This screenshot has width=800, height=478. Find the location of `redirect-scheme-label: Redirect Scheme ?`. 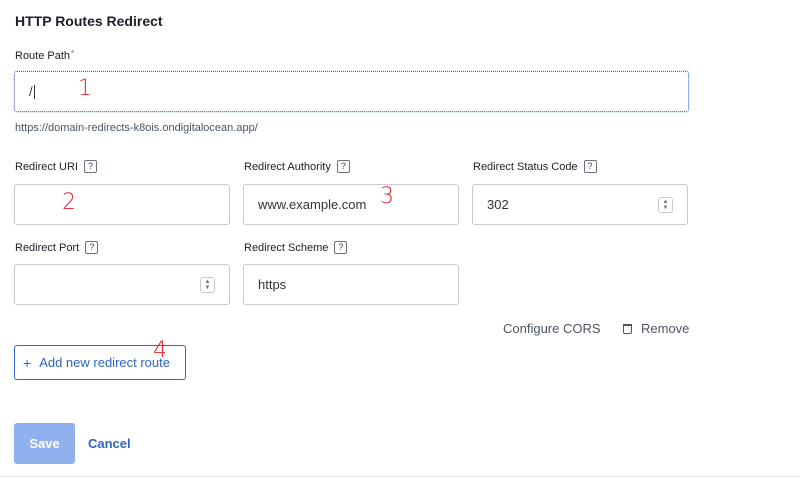

redirect-scheme-label: Redirect Scheme ? is located at coordinates (296, 247).